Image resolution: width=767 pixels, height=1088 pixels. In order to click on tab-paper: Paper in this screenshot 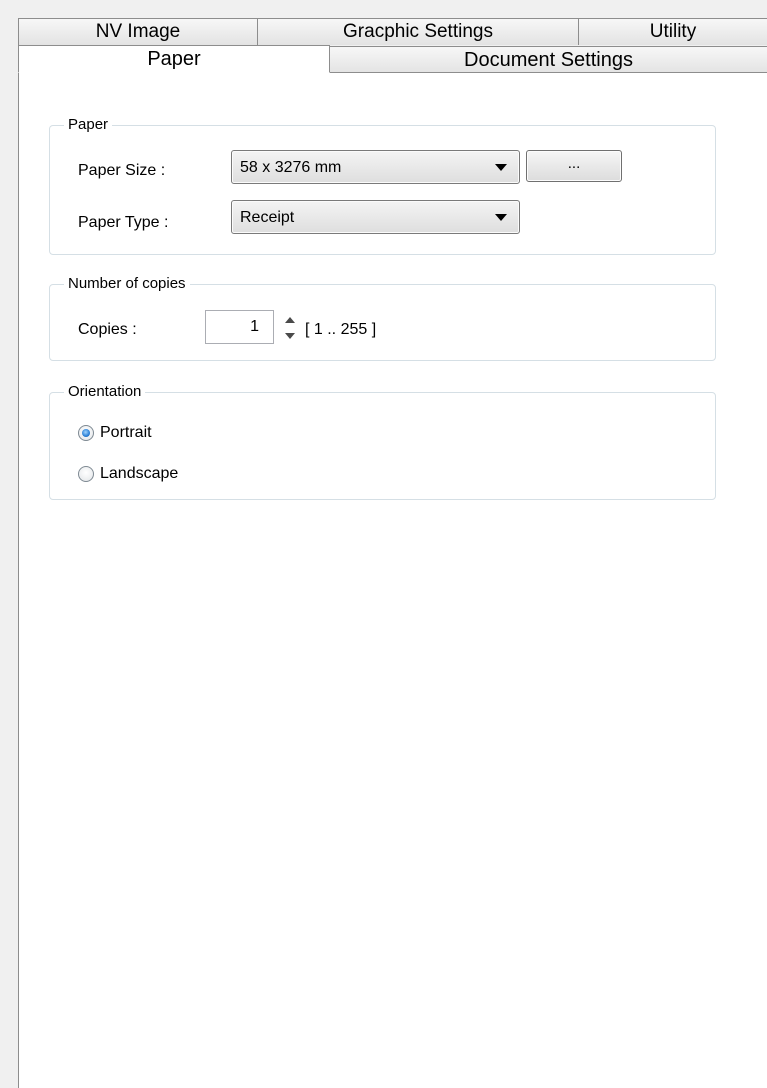, I will do `click(174, 59)`.